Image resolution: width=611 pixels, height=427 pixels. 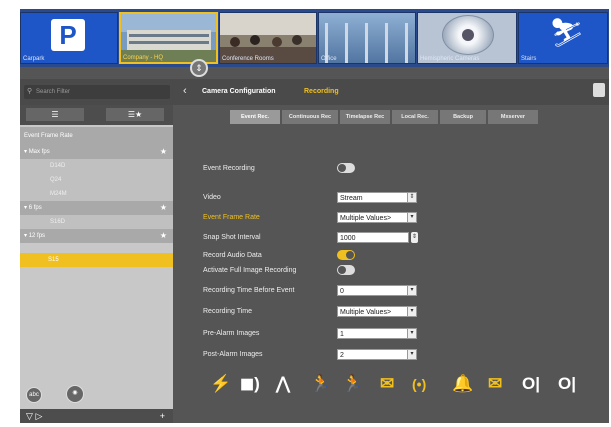 I want to click on tree-item-selected: S15, so click(x=96, y=260).